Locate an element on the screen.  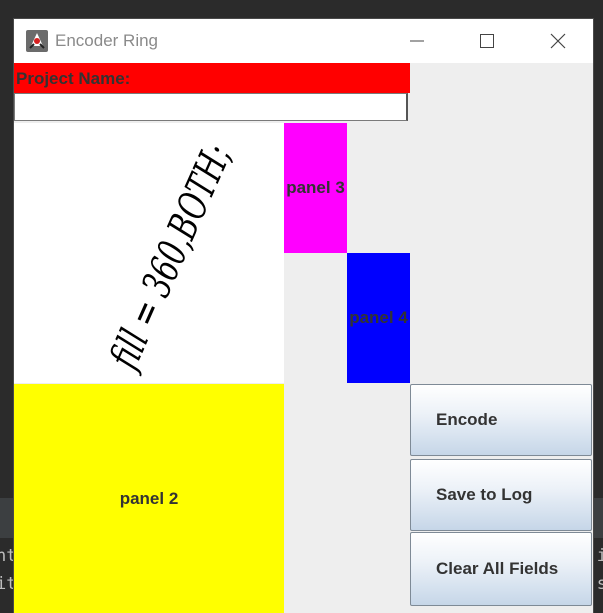
minimize-icon is located at coordinates (417, 41).